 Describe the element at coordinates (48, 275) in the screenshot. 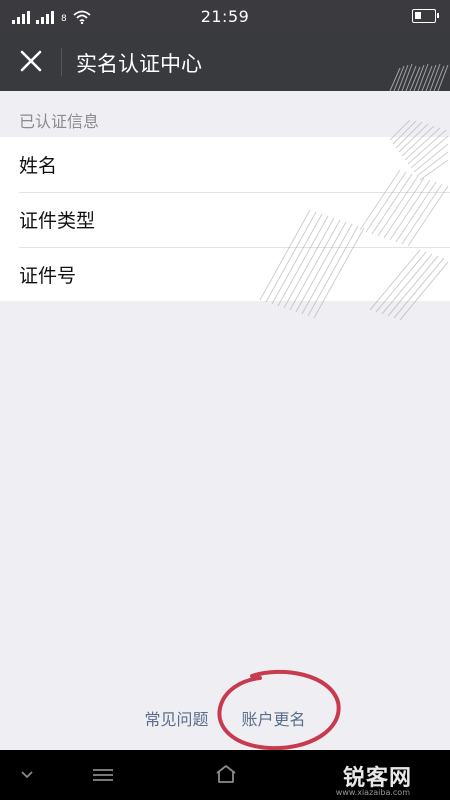

I see `list-item-label: 证件号` at that location.